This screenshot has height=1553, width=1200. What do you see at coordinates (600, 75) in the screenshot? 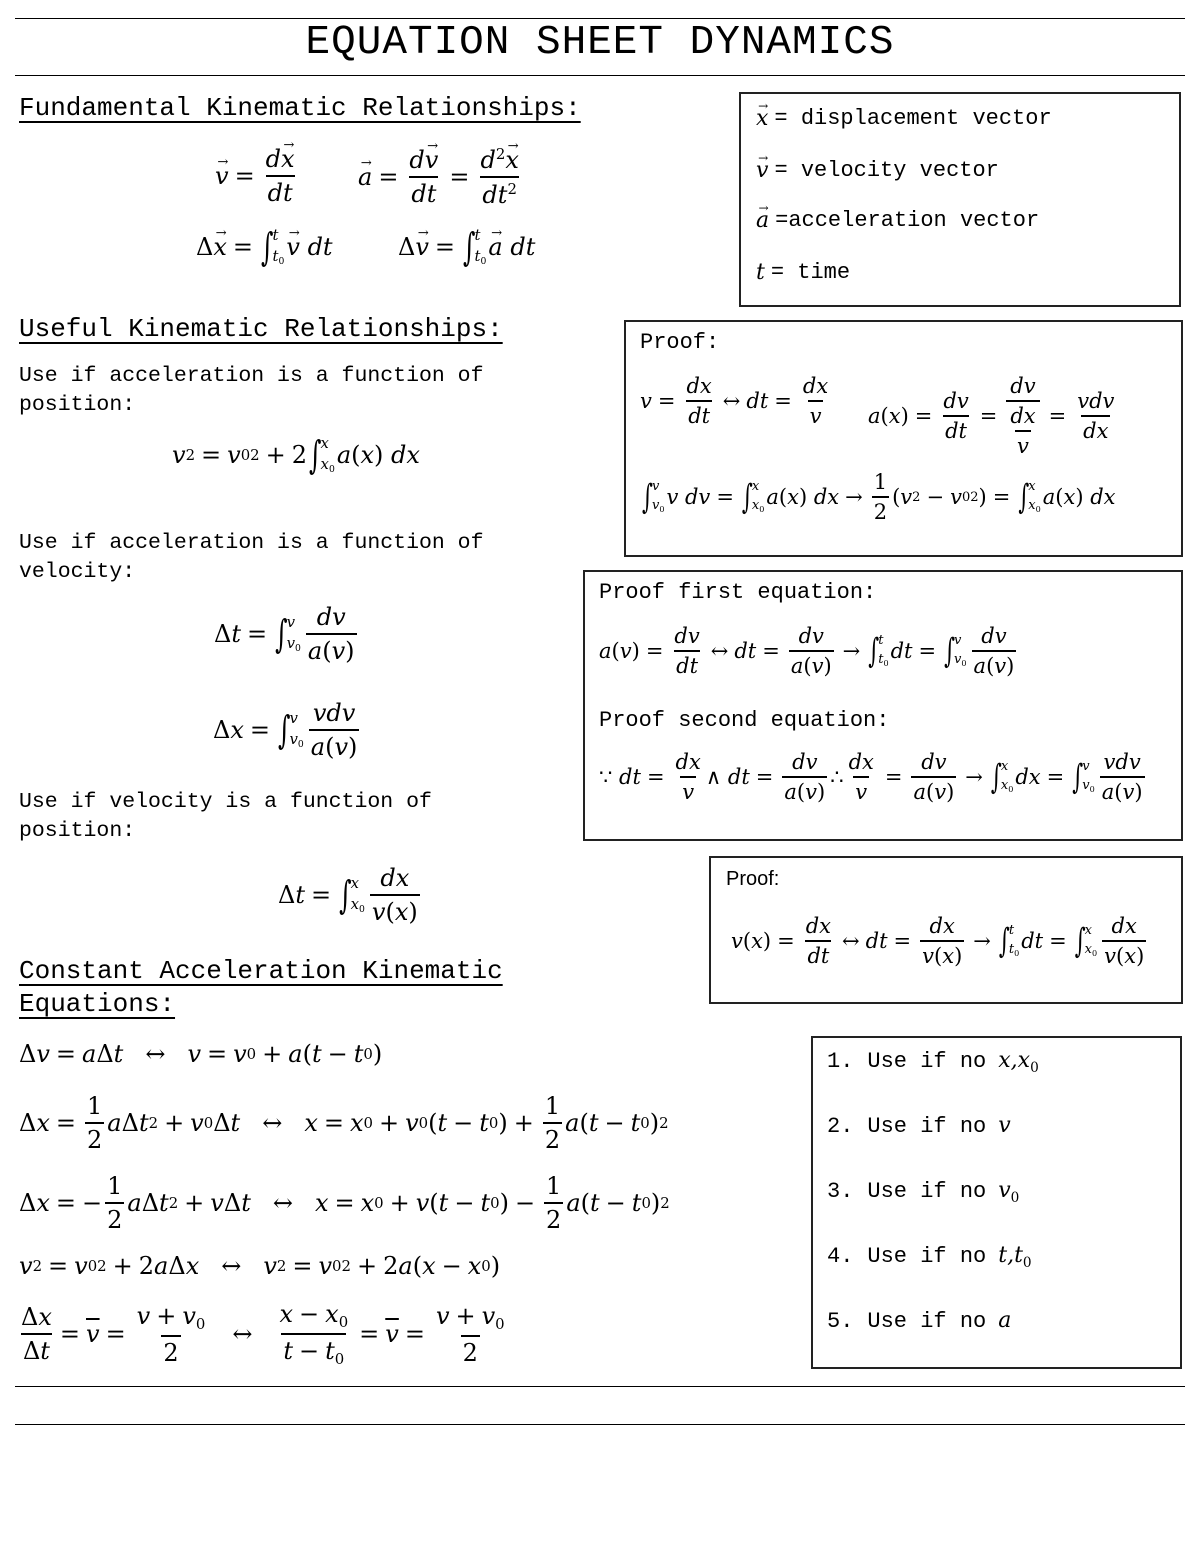
I see `title-rule` at bounding box center [600, 75].